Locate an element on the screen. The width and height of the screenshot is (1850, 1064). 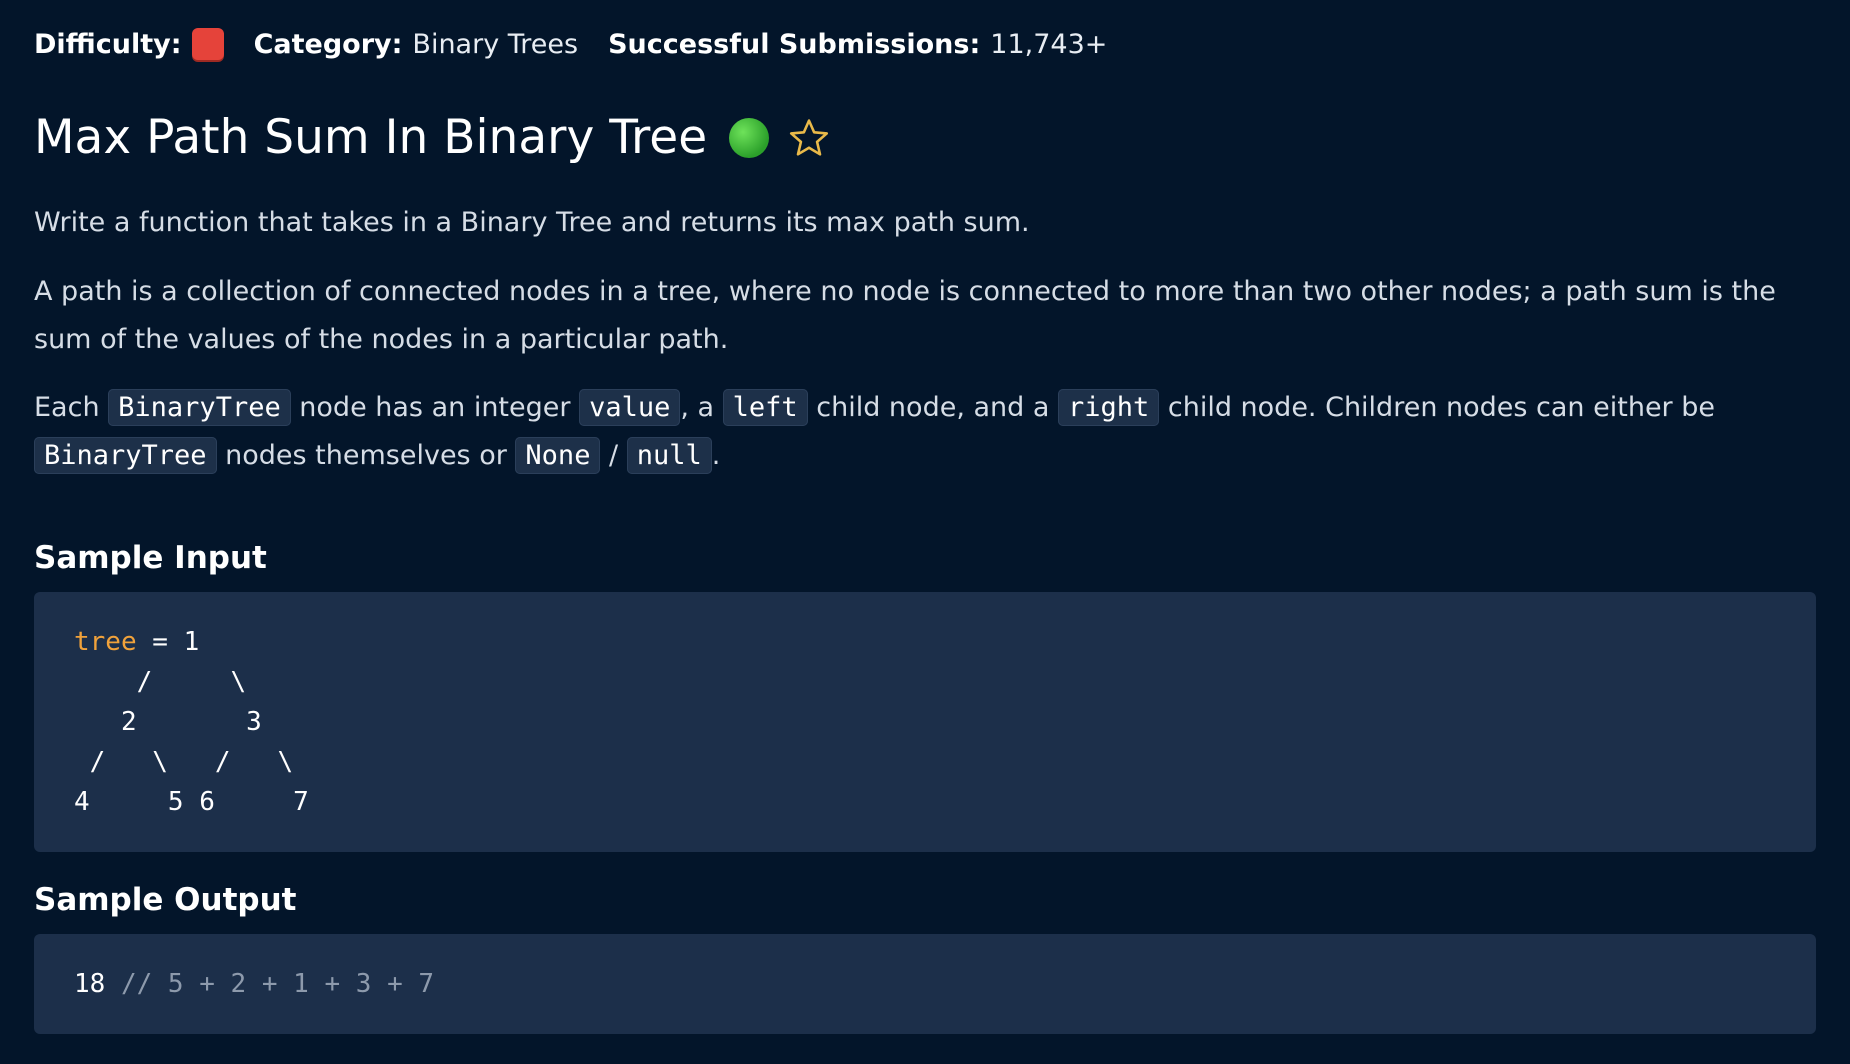
inline-code-null: null is located at coordinates (669, 455).